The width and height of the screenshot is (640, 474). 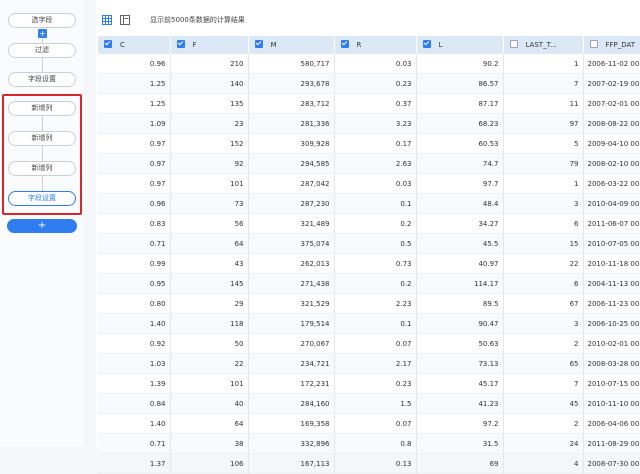 What do you see at coordinates (543, 323) in the screenshot?
I see `table-cell: 3` at bounding box center [543, 323].